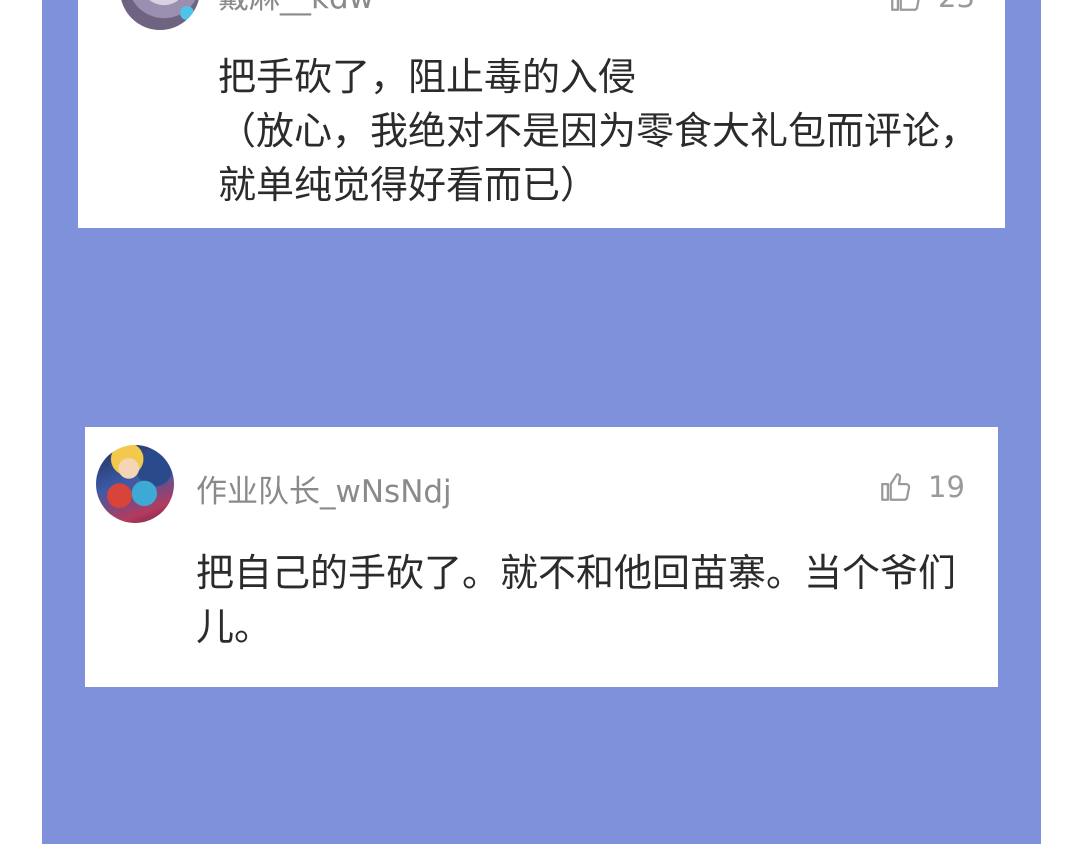 This screenshot has width=1080, height=844. What do you see at coordinates (931, 7) in the screenshot?
I see `like-button: 23` at bounding box center [931, 7].